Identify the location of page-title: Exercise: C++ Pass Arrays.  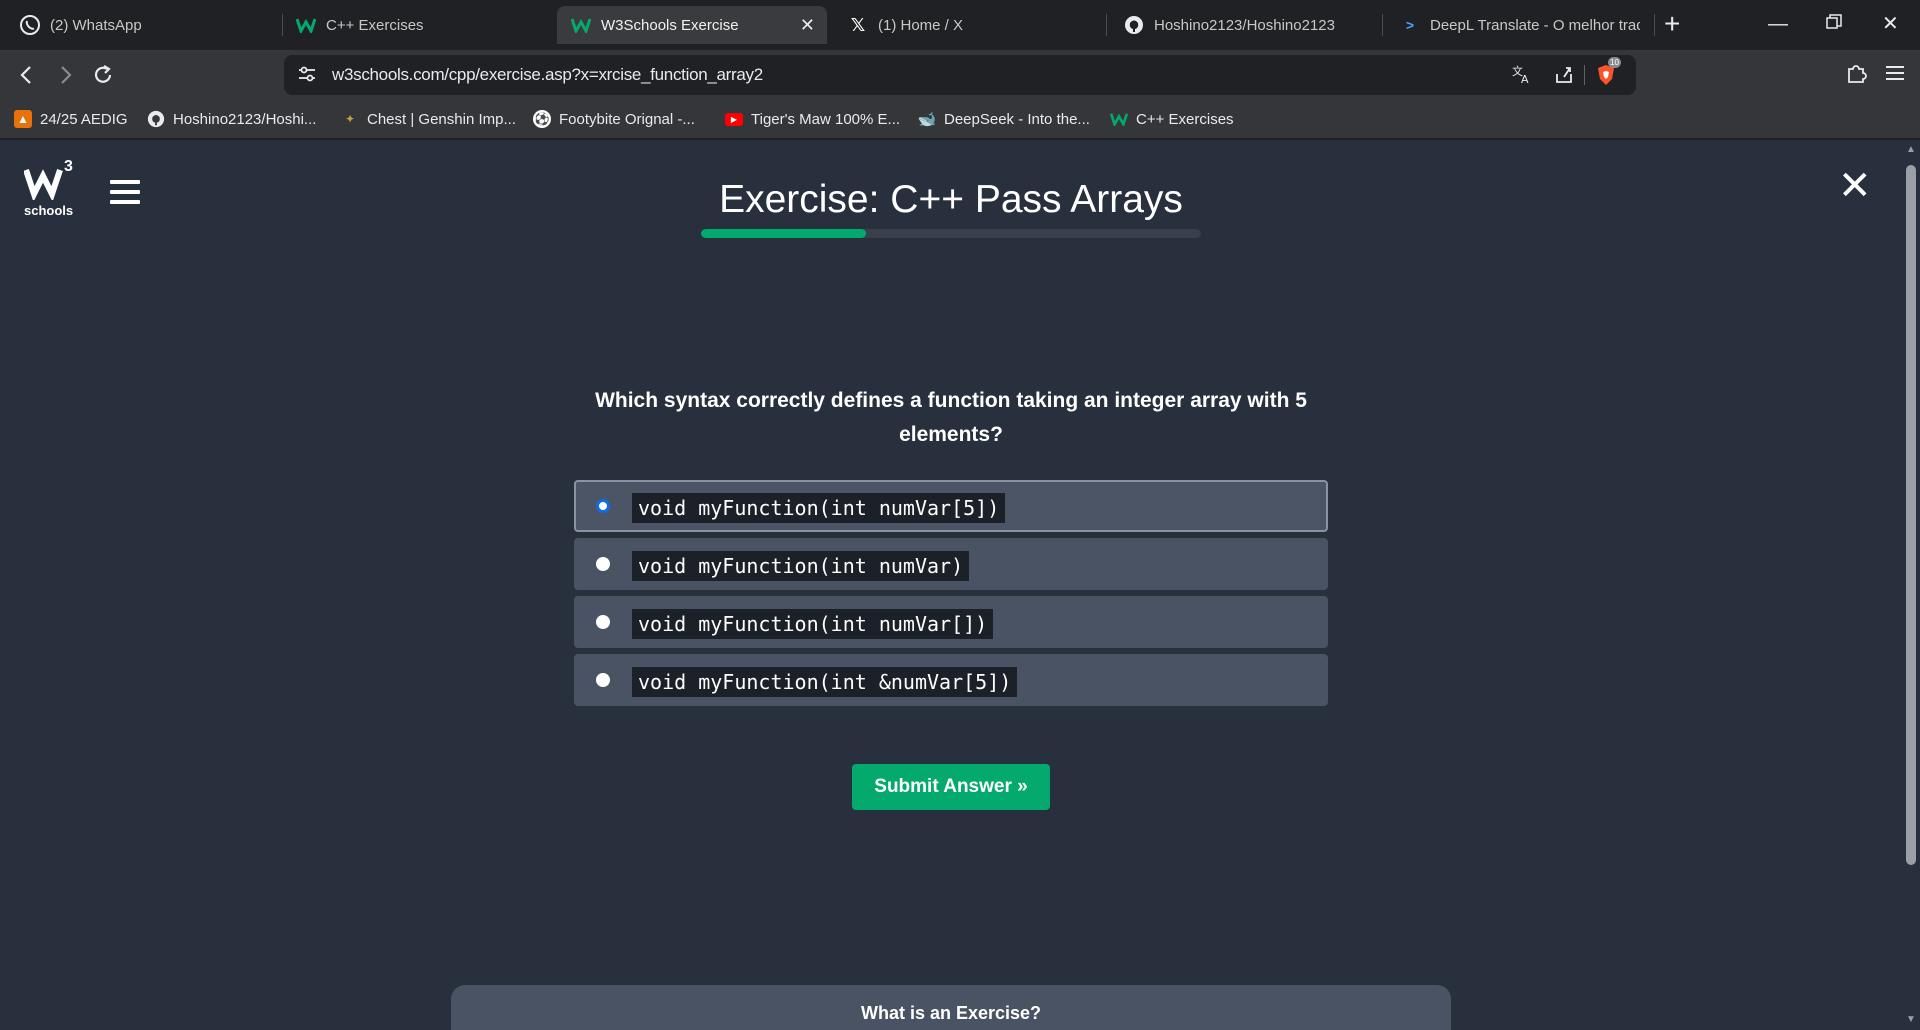
(951, 199).